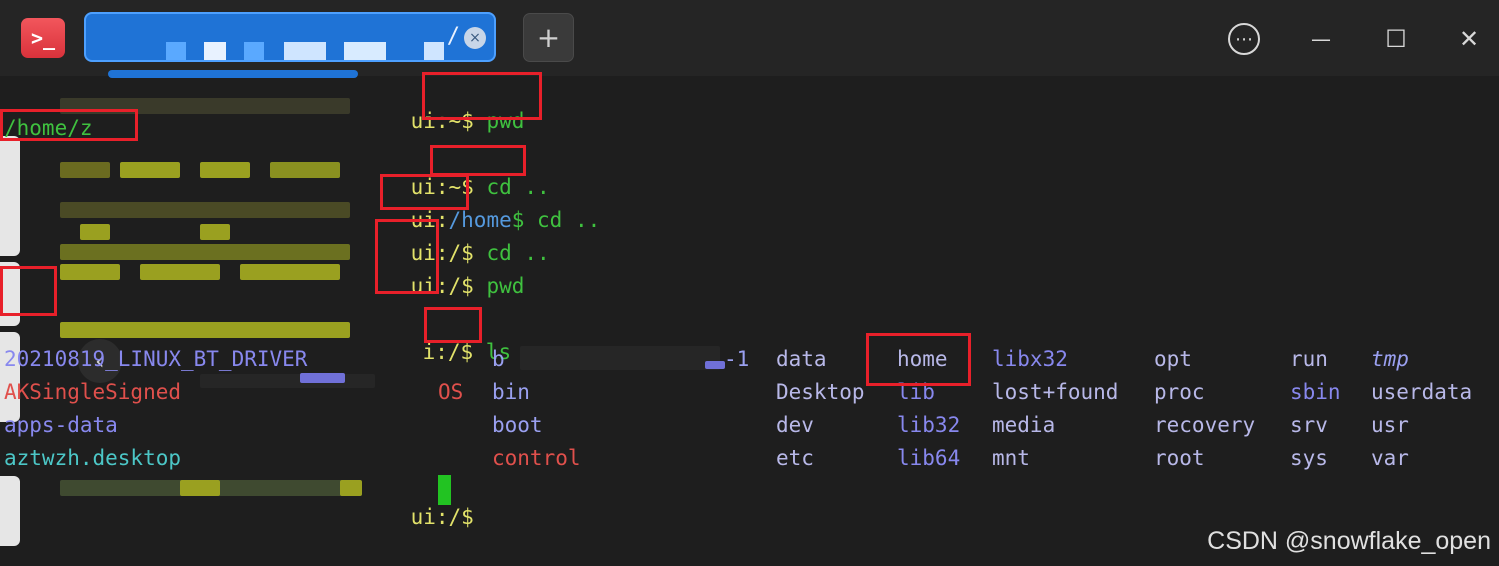 The height and width of the screenshot is (566, 1499). I want to click on terminal-app-icon: >_, so click(43, 38).